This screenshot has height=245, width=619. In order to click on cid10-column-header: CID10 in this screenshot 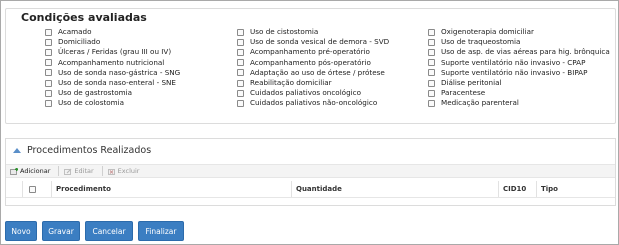, I will do `click(518, 189)`.